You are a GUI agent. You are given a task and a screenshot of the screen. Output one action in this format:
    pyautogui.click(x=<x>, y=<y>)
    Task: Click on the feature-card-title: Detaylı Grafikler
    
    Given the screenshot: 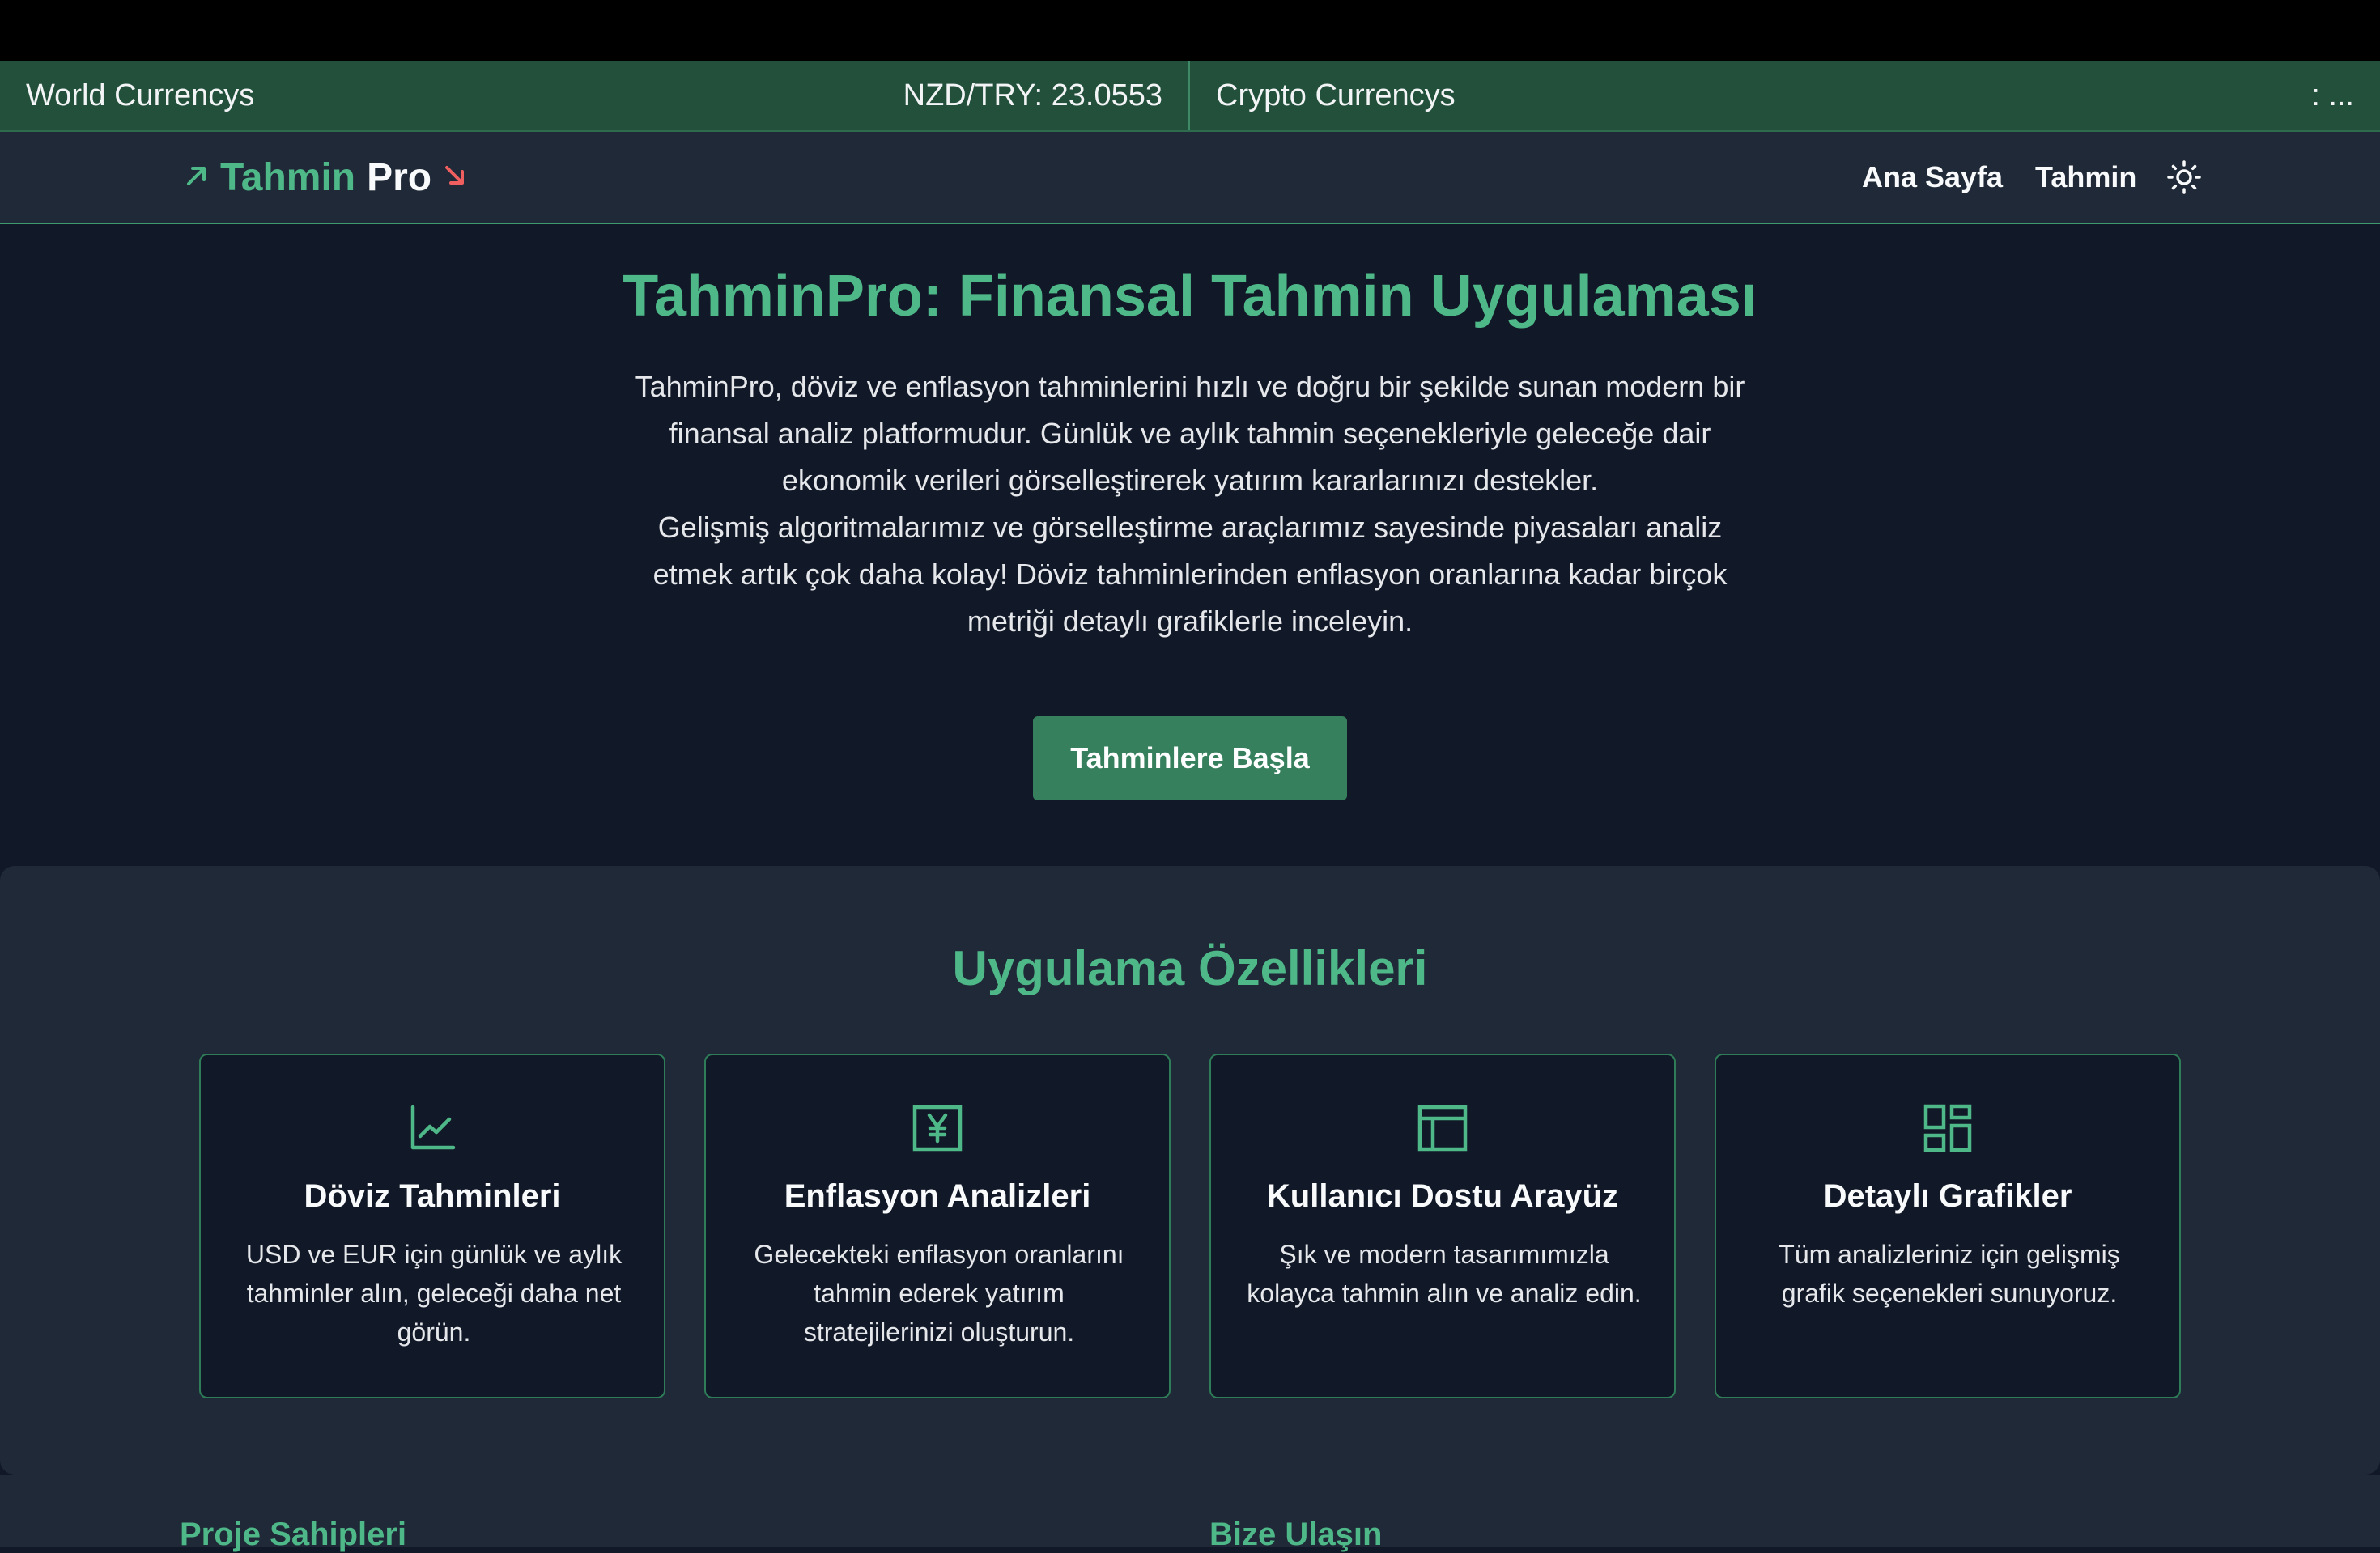 What is the action you would take?
    pyautogui.click(x=1948, y=1196)
    